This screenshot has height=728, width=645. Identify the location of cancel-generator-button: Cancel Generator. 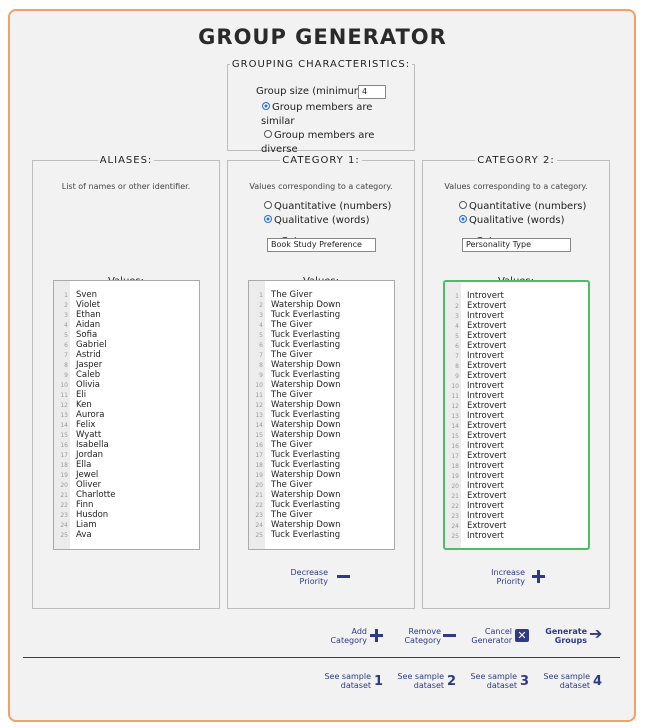
(488, 636).